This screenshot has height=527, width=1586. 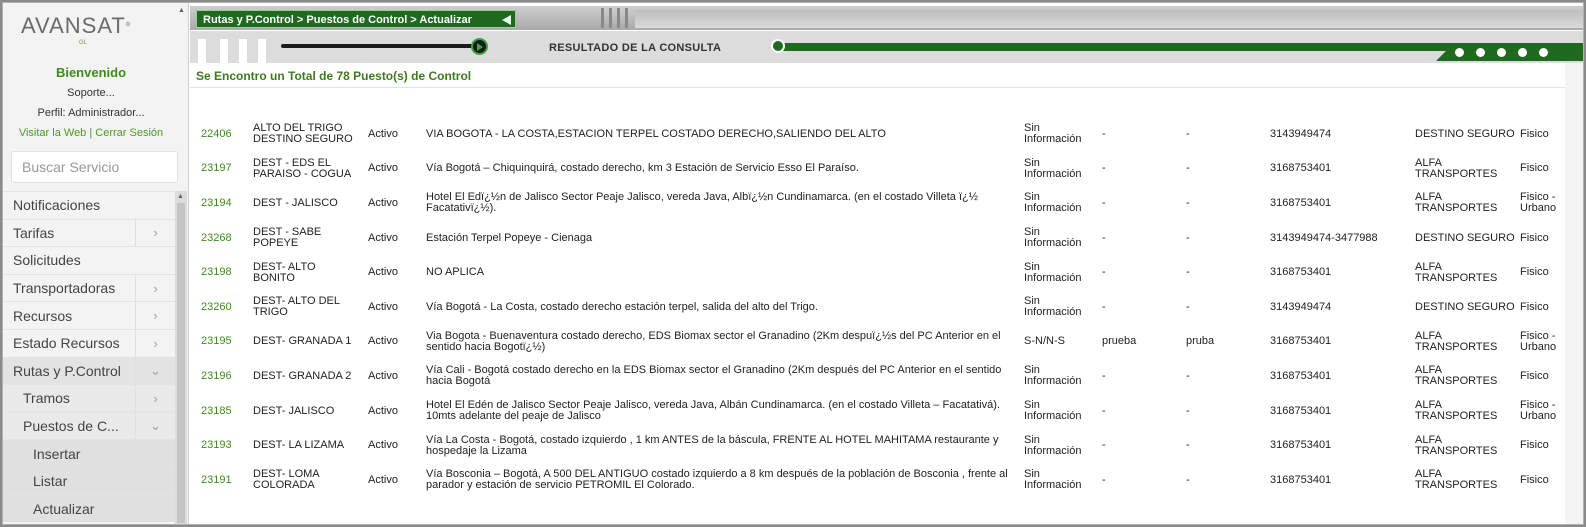 I want to click on profile-label: Perfil:, so click(x=51, y=113).